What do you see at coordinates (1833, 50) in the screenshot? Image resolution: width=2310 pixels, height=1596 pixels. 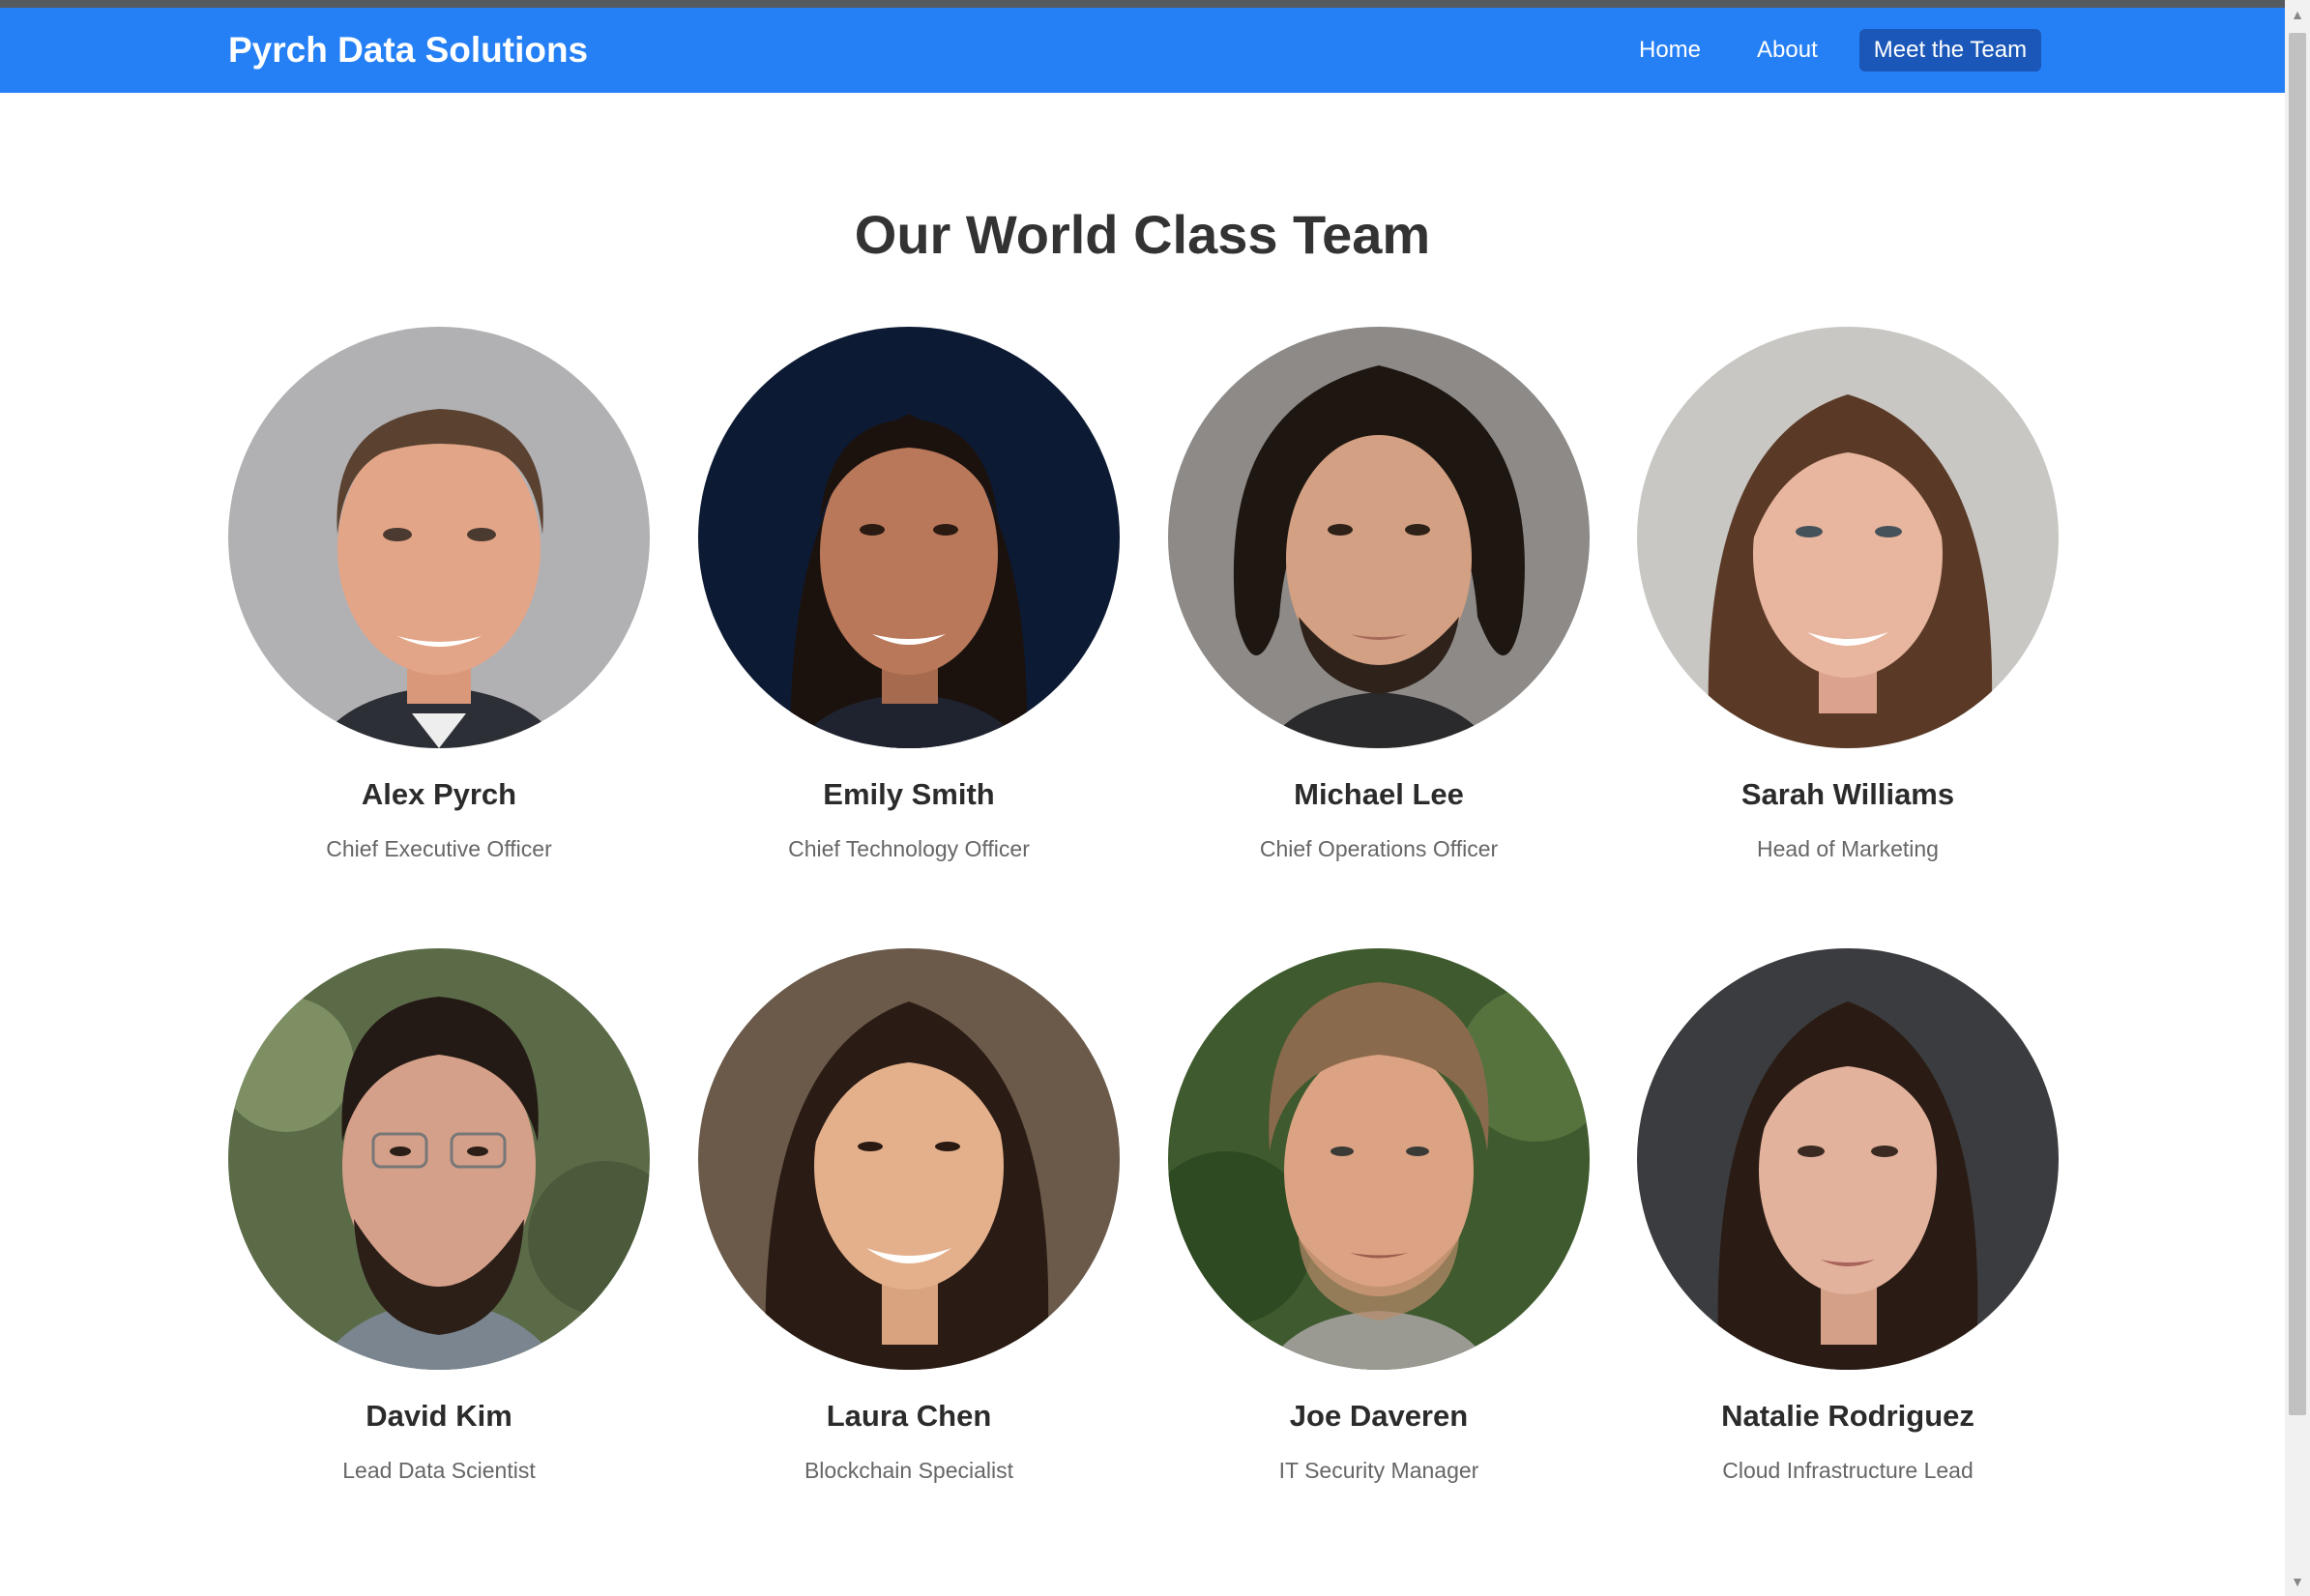 I see `nav-links: Home About Meet the Team` at bounding box center [1833, 50].